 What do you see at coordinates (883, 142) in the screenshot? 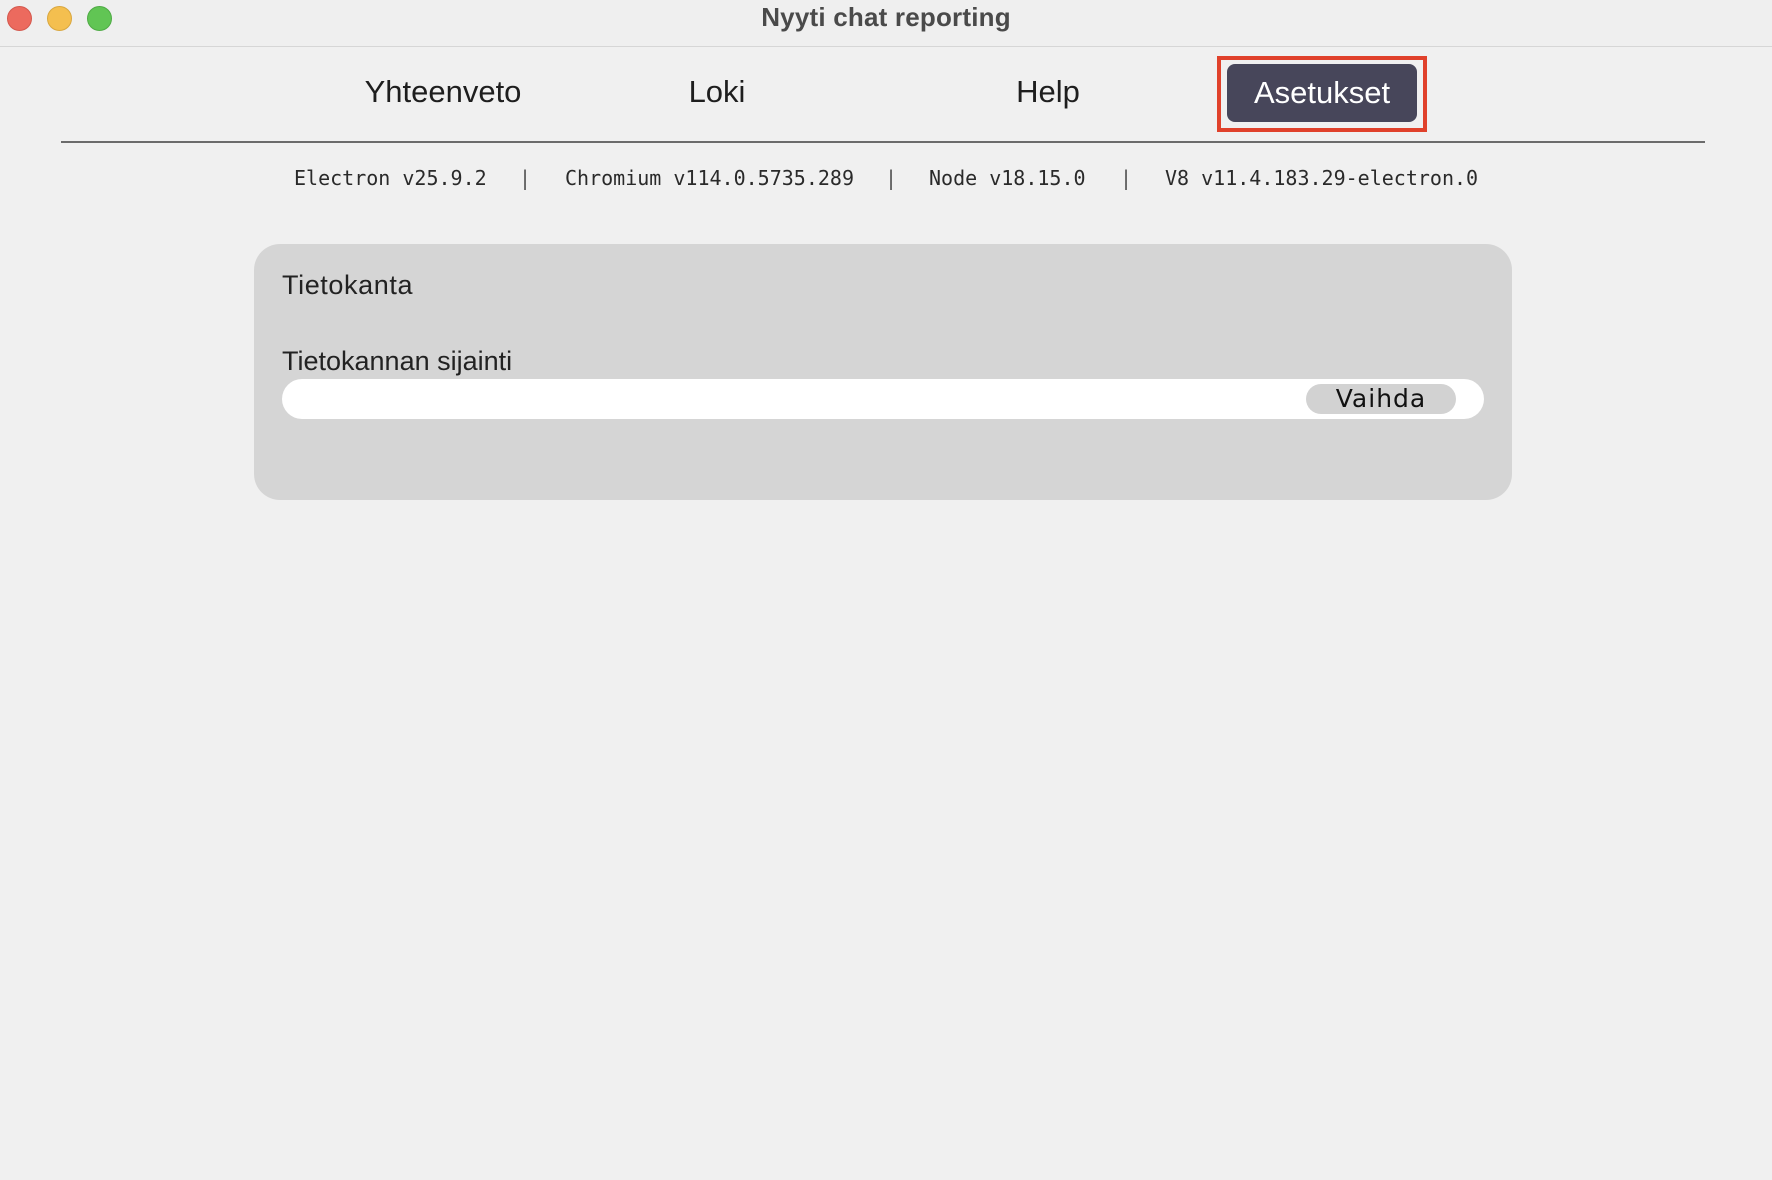
I see `nav-divider` at bounding box center [883, 142].